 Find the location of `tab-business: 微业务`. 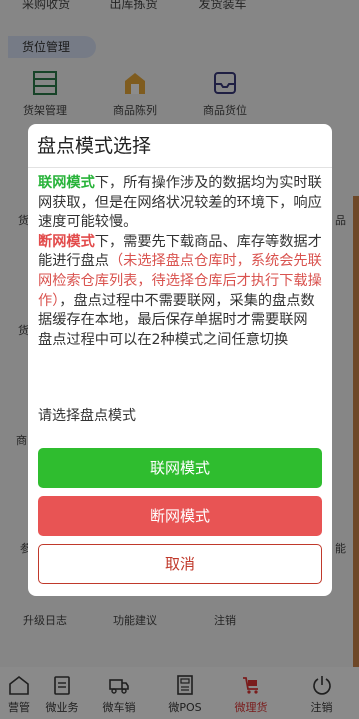

tab-business: 微业务 is located at coordinates (62, 693).